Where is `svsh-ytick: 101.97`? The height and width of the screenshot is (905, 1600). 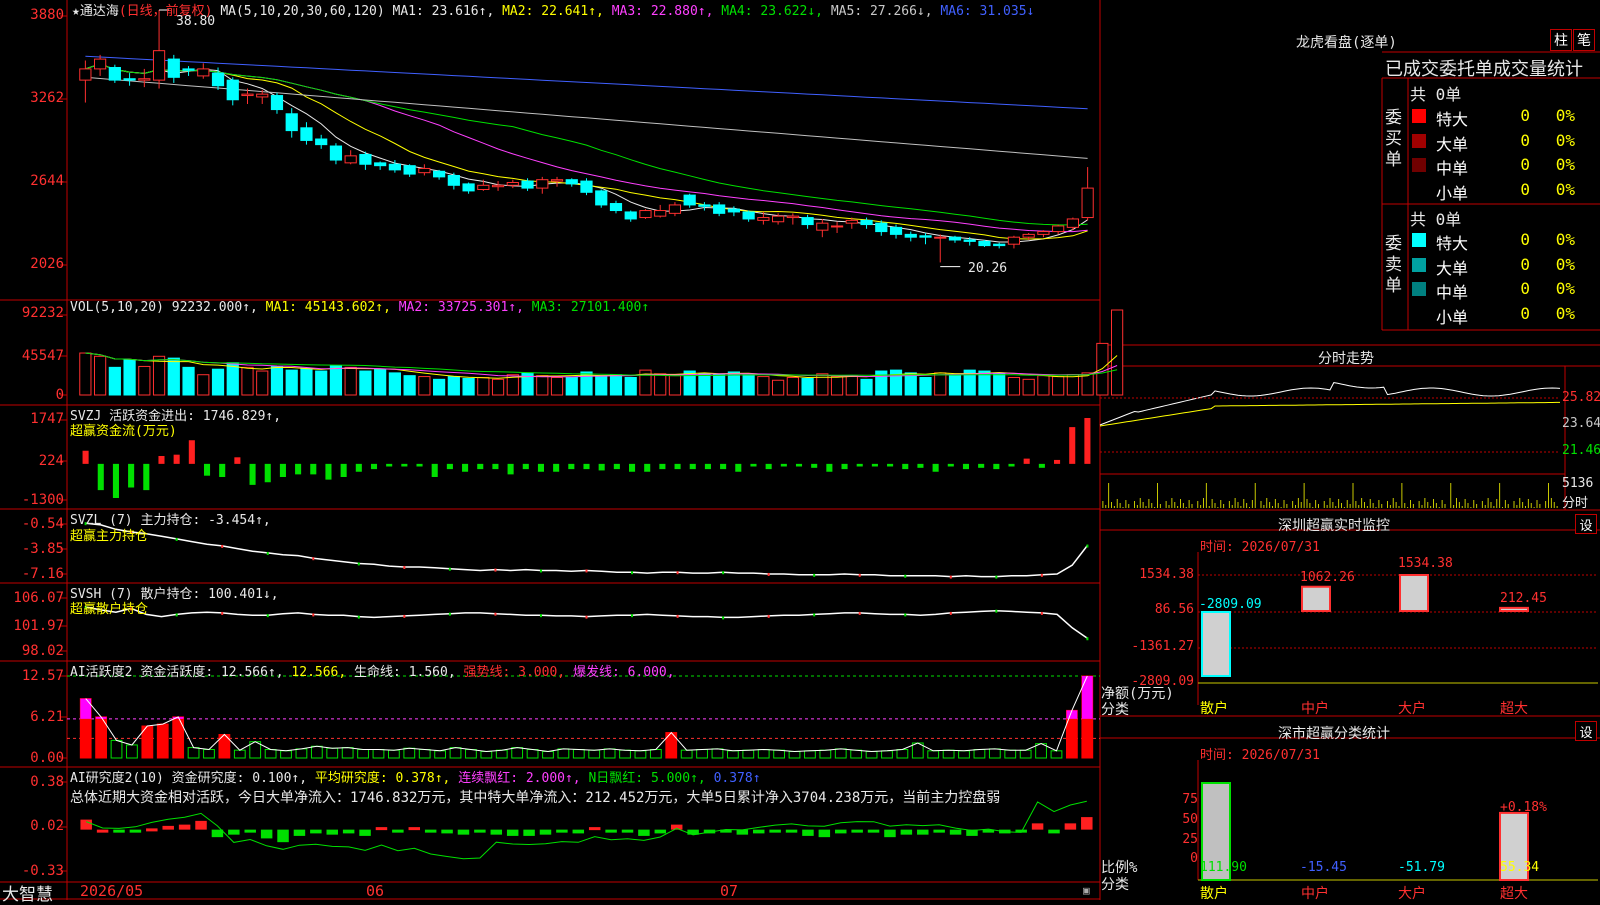
svsh-ytick: 101.97 is located at coordinates (38, 626).